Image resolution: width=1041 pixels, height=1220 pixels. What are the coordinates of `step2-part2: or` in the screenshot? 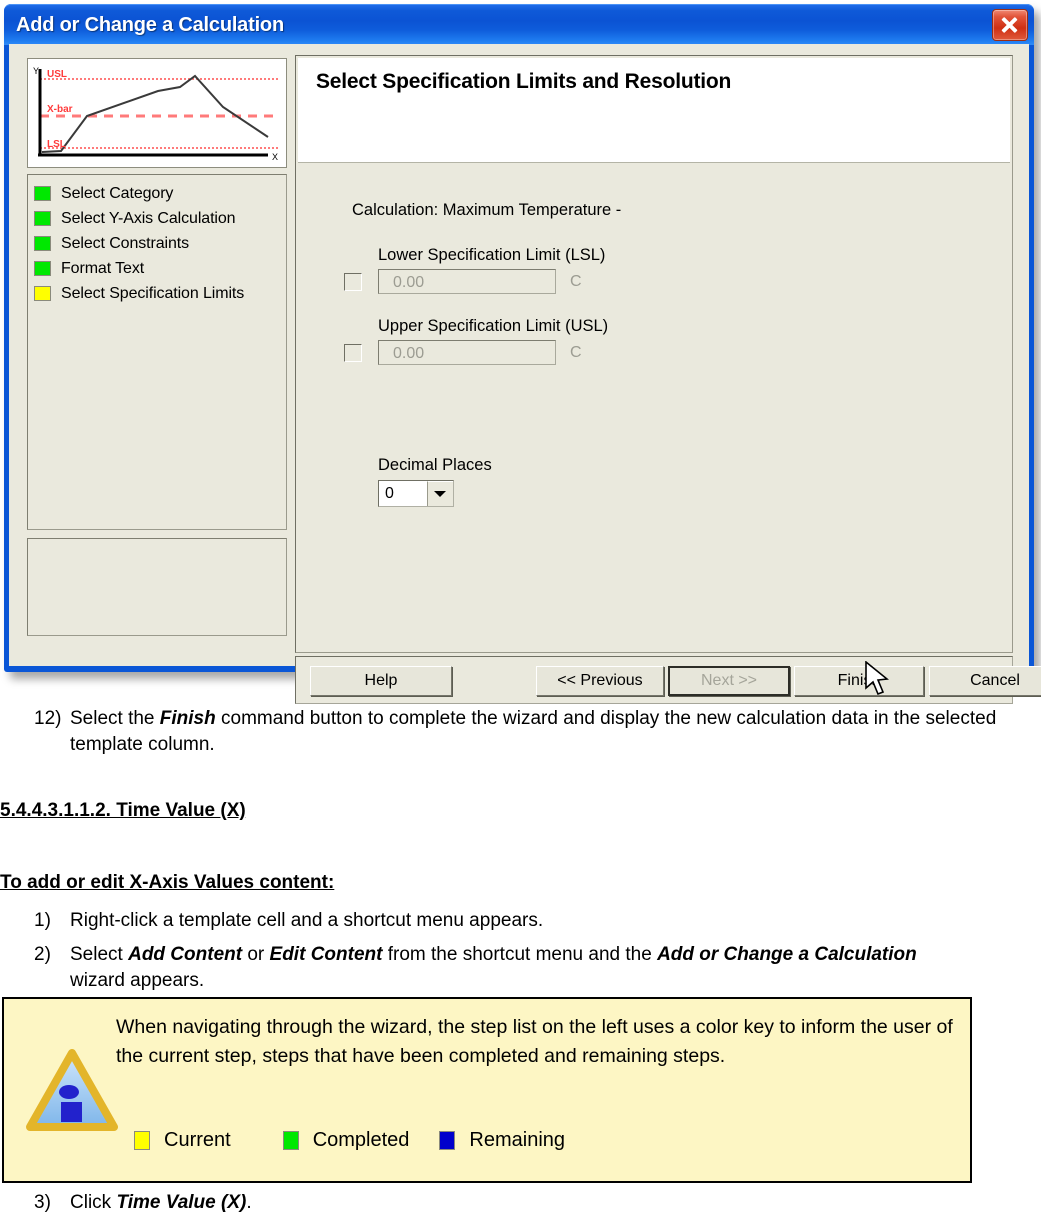 It's located at (256, 954).